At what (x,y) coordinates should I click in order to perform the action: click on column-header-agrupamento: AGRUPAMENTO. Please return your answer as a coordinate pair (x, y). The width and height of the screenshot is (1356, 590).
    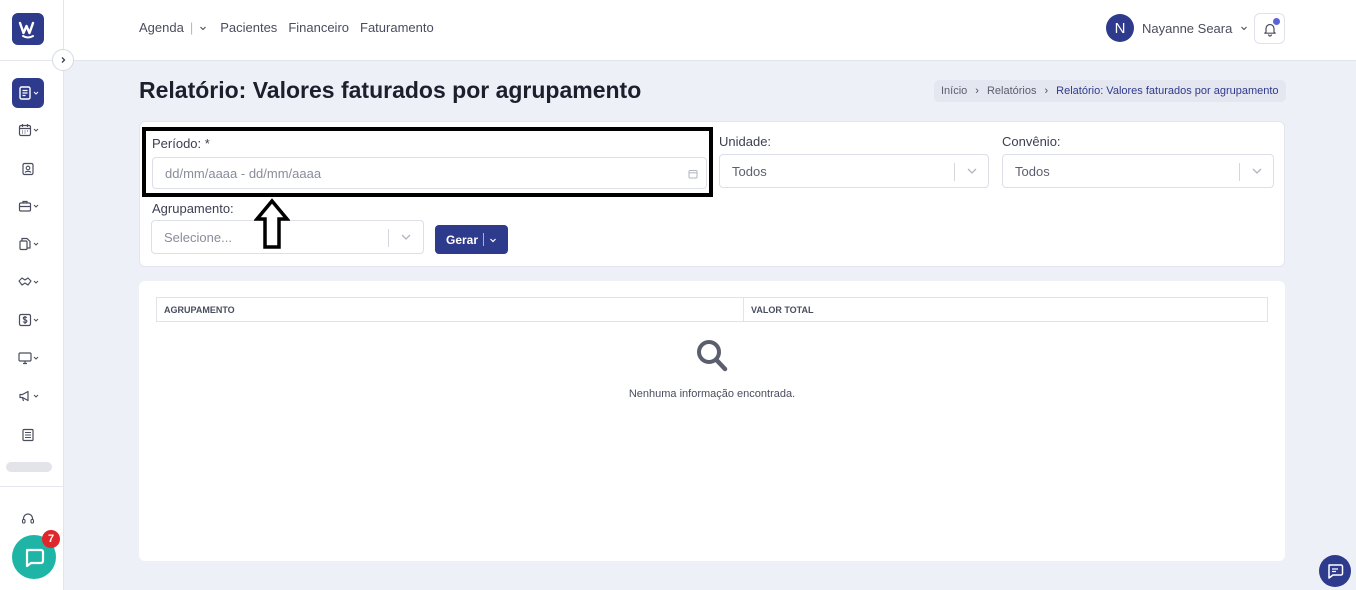
    Looking at the image, I should click on (450, 309).